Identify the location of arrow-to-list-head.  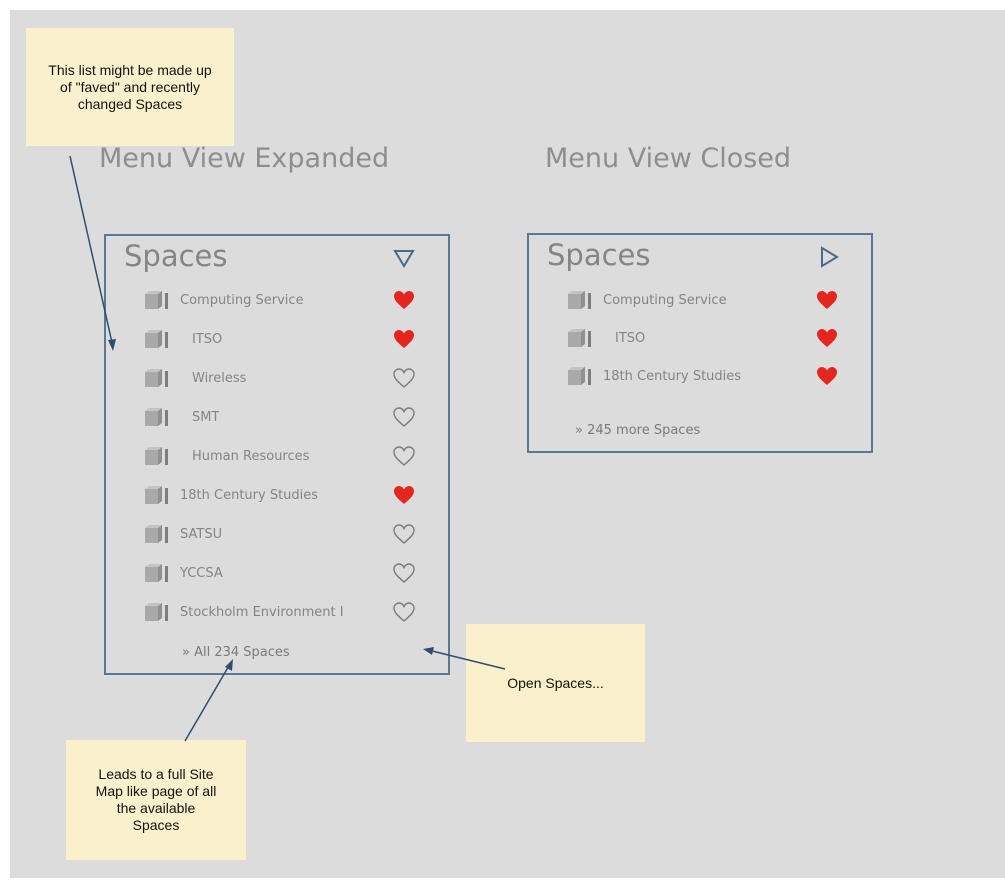
(112, 345).